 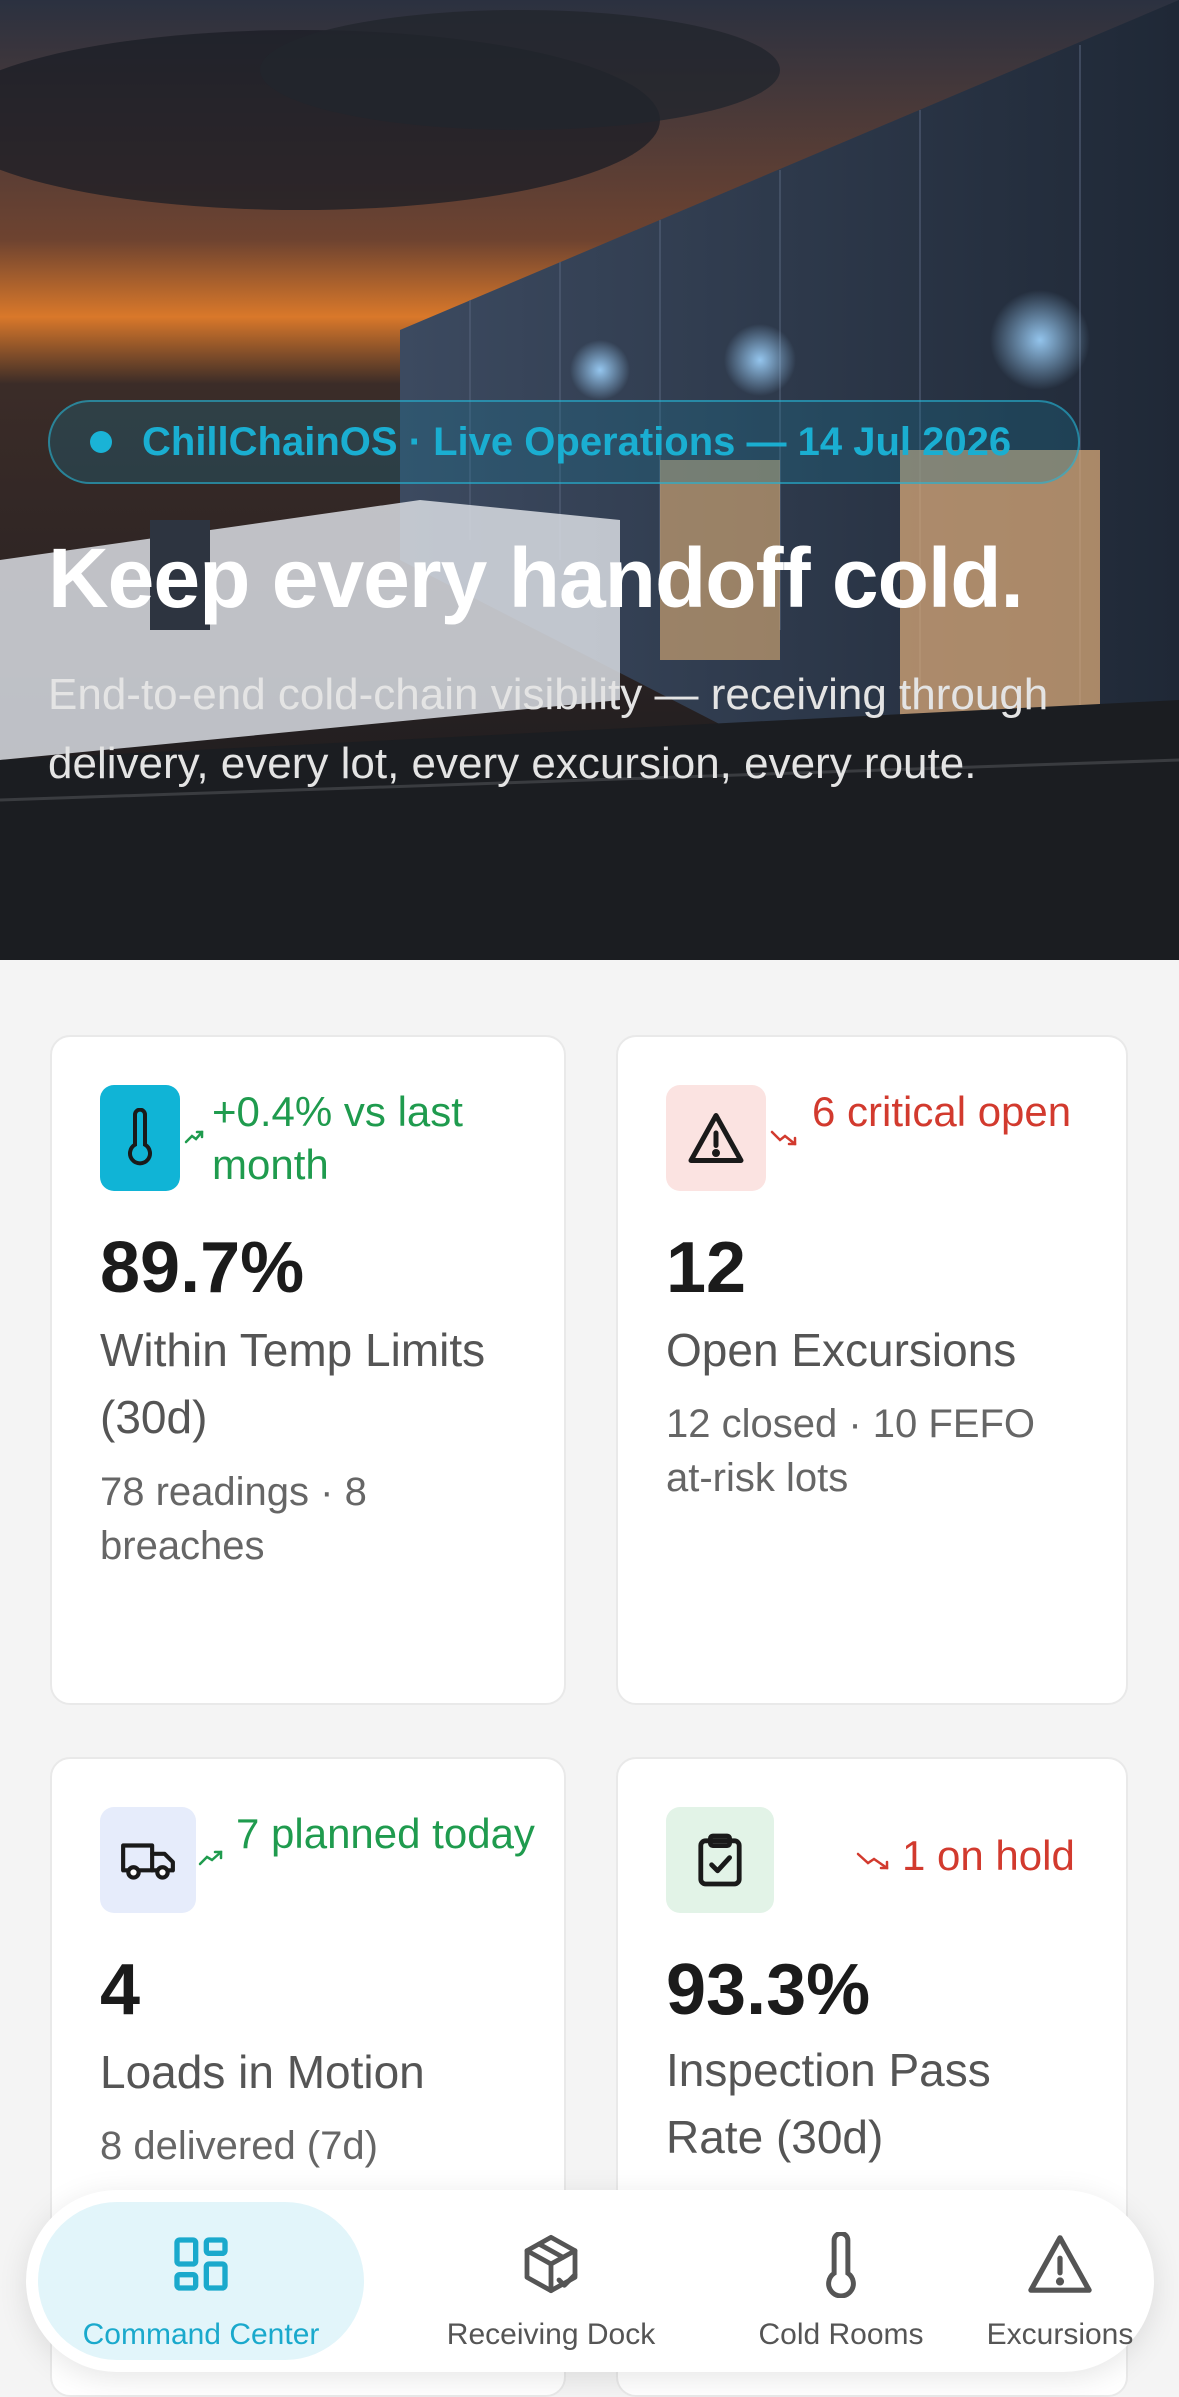 What do you see at coordinates (385, 1833) in the screenshot?
I see `trend-text: 7 planned today` at bounding box center [385, 1833].